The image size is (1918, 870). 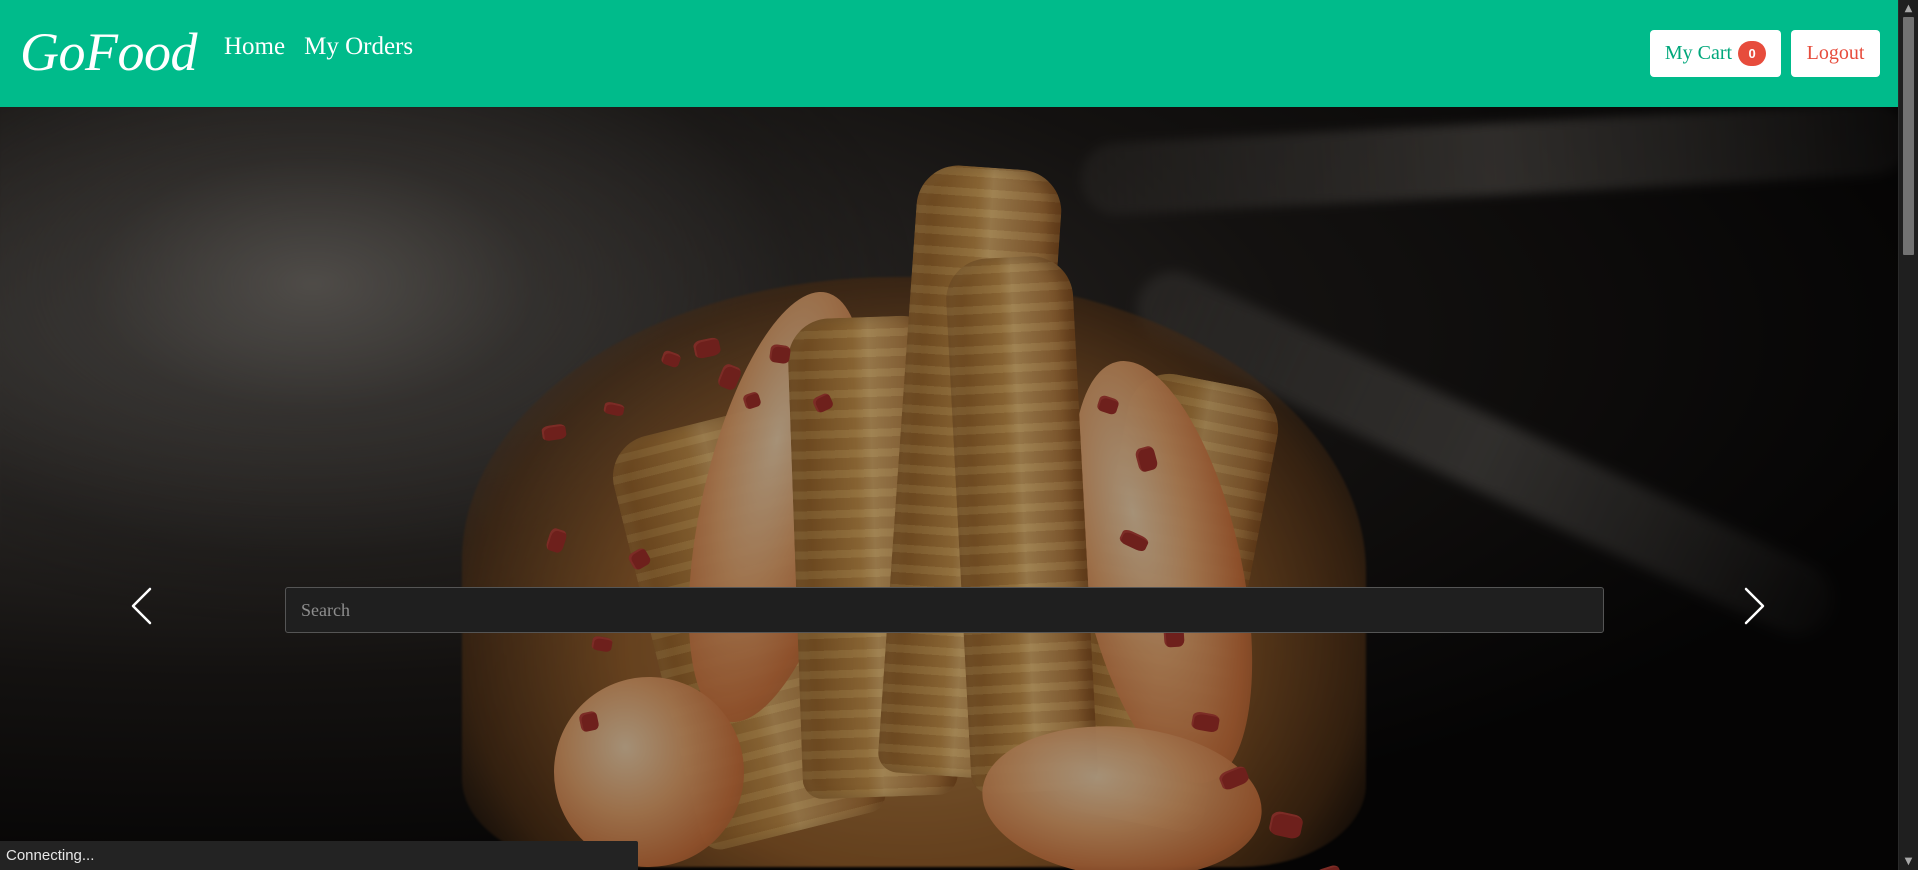 What do you see at coordinates (1488, 162) in the screenshot?
I see `background-blurred-streak` at bounding box center [1488, 162].